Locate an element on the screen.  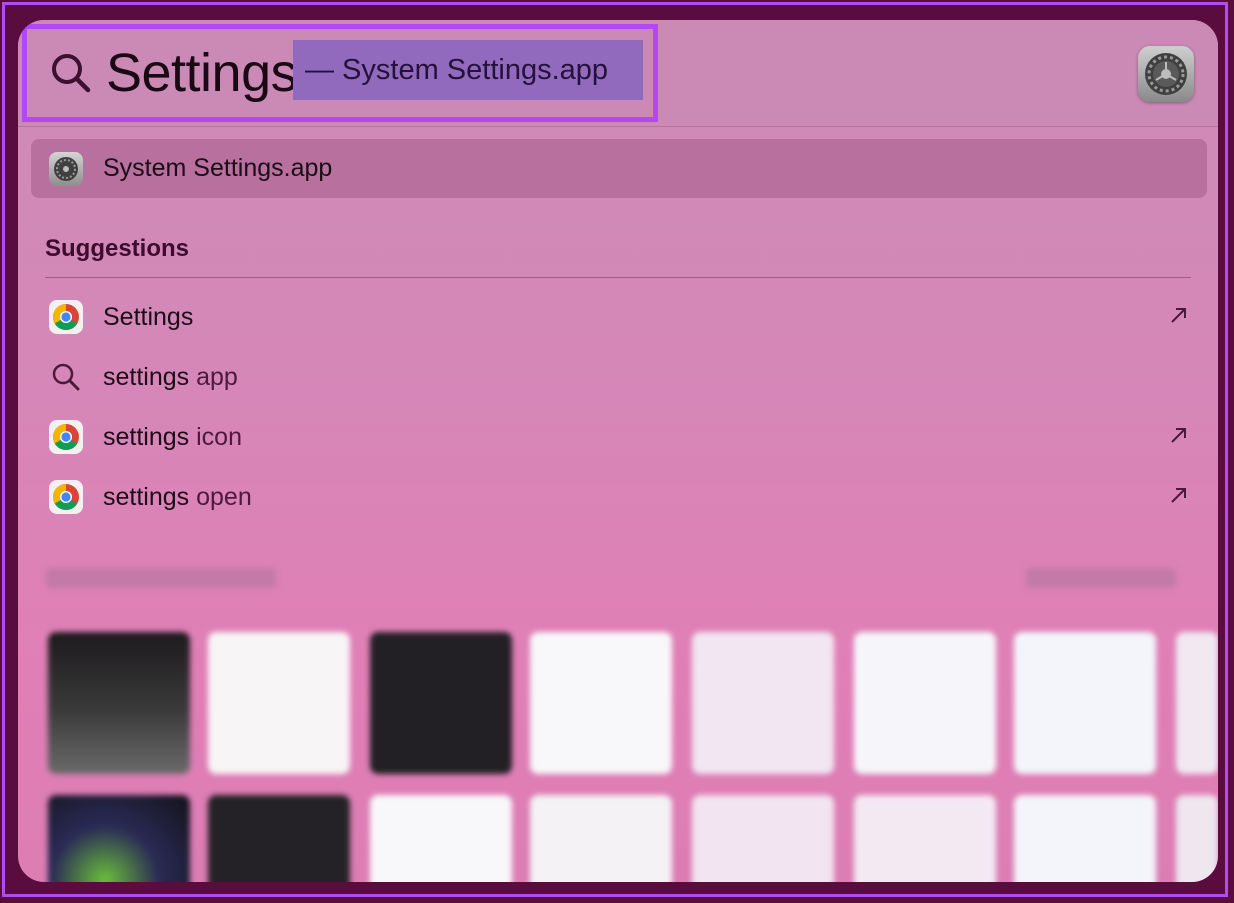
system-settings-small-icon is located at coordinates (66, 169).